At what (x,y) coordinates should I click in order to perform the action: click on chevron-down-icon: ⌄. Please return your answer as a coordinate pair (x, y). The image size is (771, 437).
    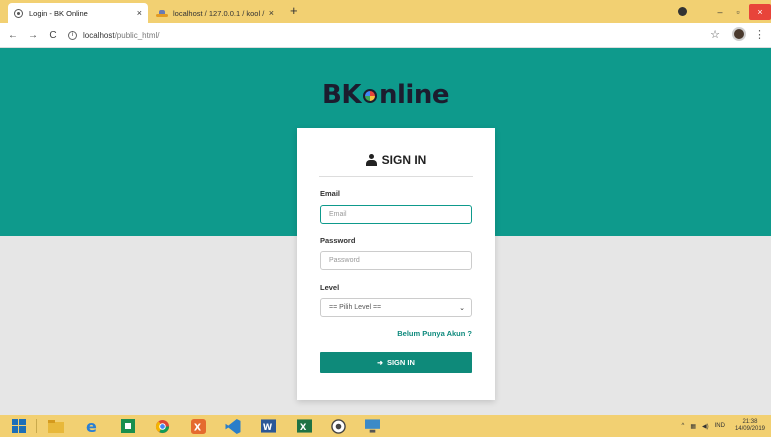
    Looking at the image, I should click on (462, 308).